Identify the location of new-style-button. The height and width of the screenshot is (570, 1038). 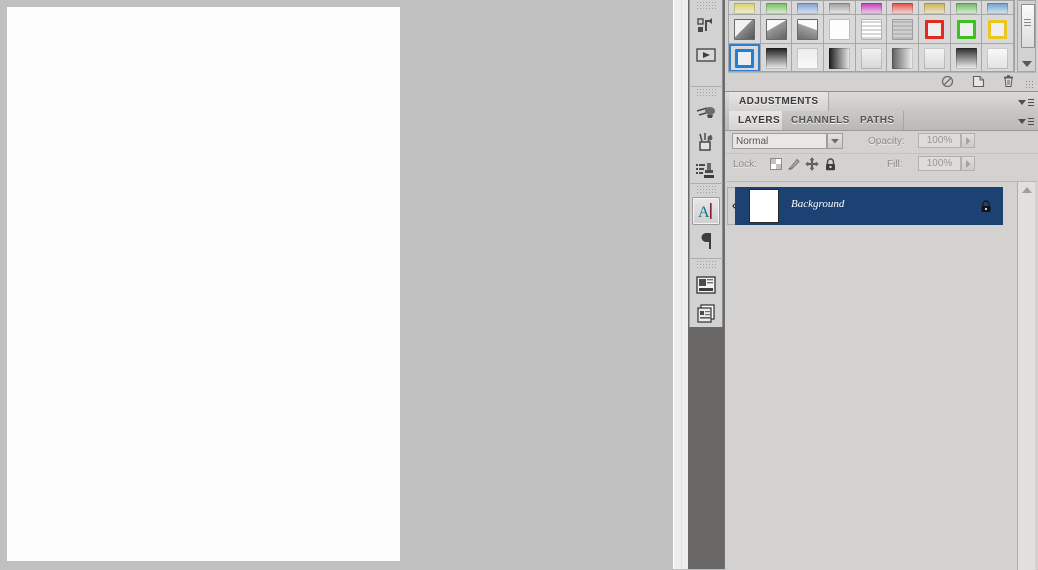
(978, 81).